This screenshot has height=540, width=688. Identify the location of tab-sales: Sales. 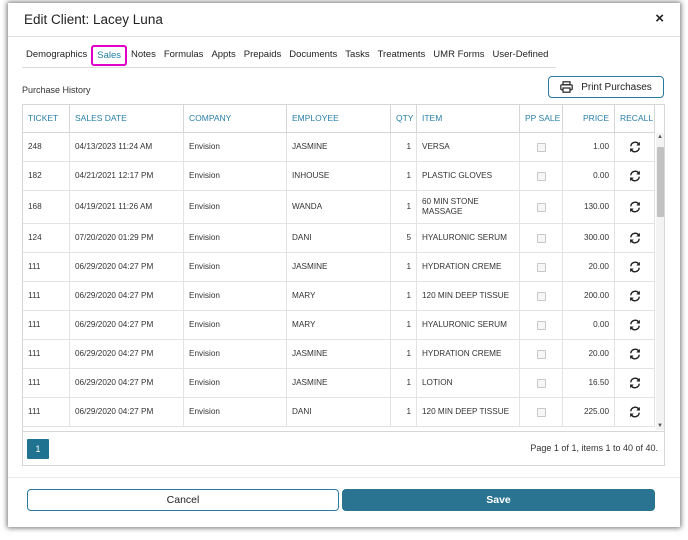
(109, 55).